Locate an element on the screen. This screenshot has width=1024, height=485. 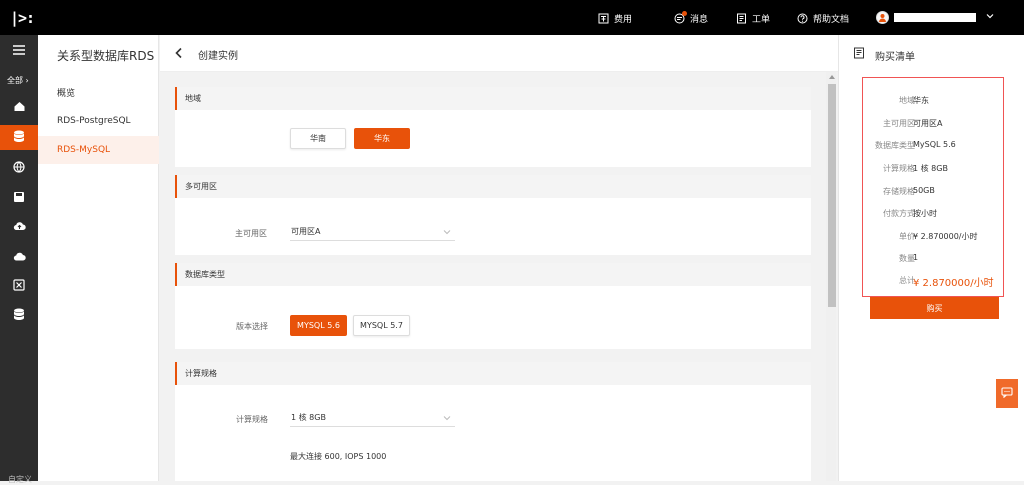
user-name-redacted is located at coordinates (935, 17).